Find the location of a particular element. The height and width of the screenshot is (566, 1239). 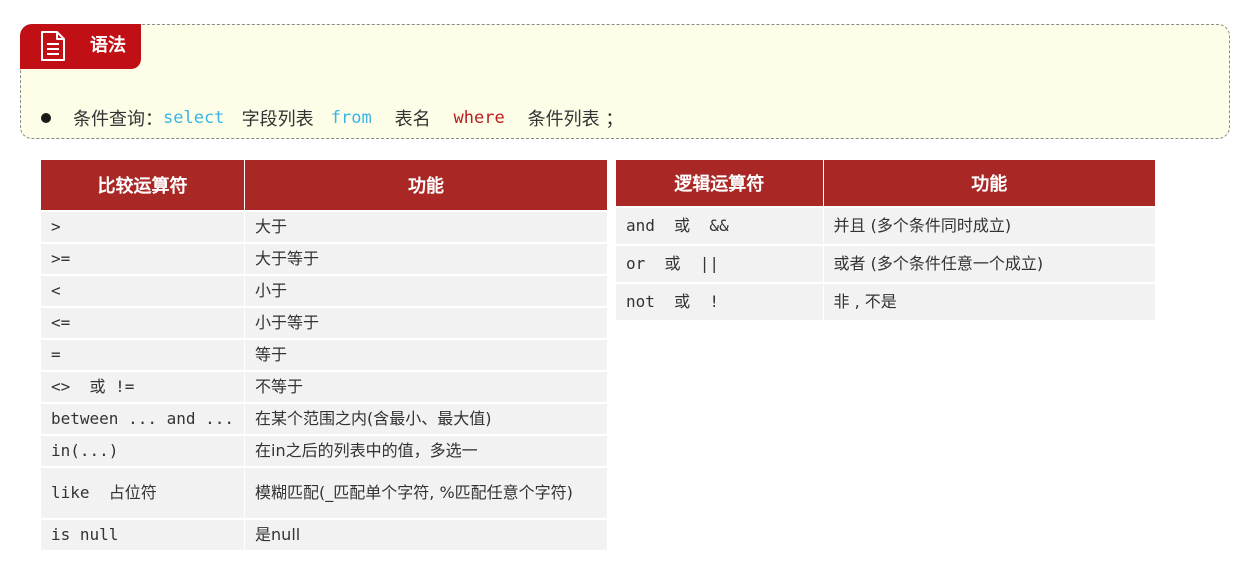

function-cell: 非 , 不是 is located at coordinates (988, 302).